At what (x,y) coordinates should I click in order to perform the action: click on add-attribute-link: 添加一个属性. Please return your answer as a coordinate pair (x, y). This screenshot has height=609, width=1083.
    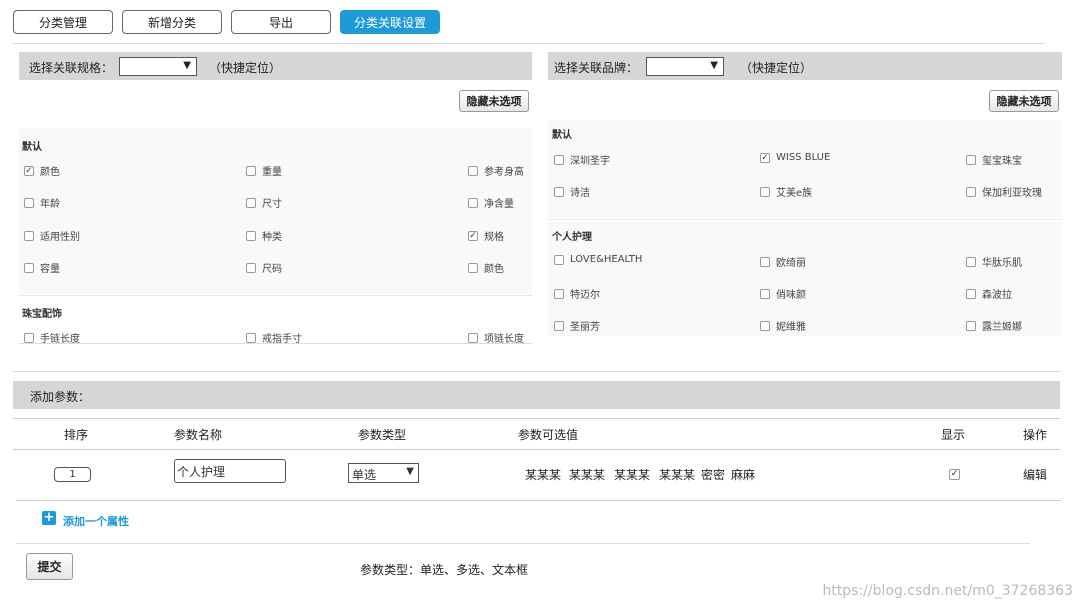
    Looking at the image, I should click on (96, 521).